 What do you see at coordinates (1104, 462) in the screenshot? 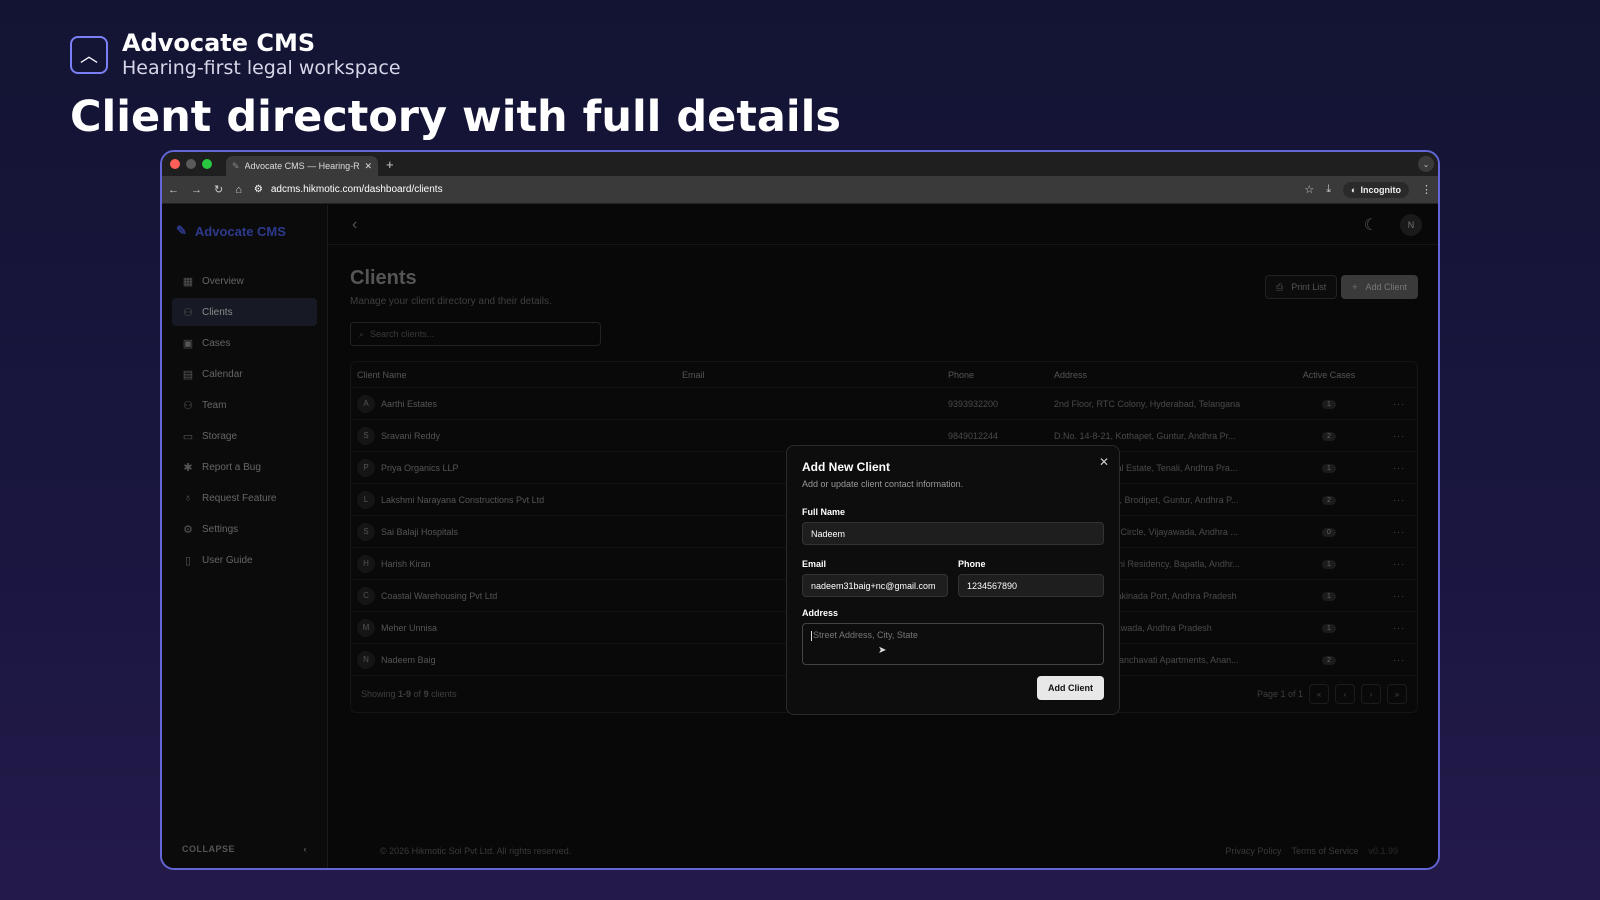
I see `close-icon: ✕` at bounding box center [1104, 462].